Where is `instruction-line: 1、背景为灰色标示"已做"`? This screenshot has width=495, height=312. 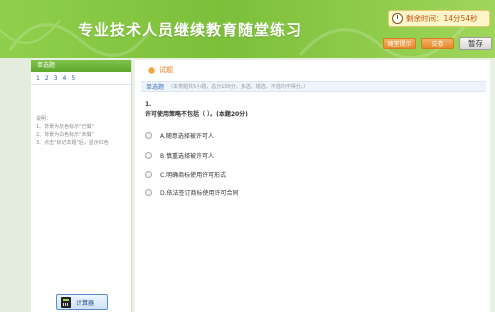 instruction-line: 1、背景为灰色标示"已做" is located at coordinates (65, 127).